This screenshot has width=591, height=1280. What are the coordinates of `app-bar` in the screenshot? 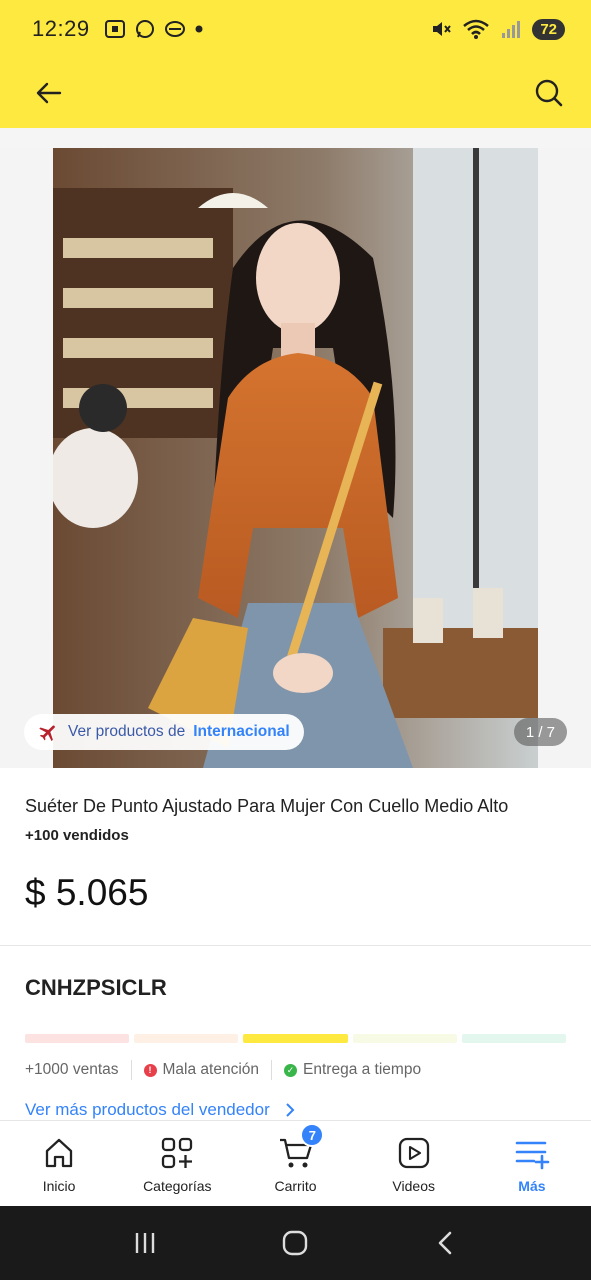 It's located at (295, 93).